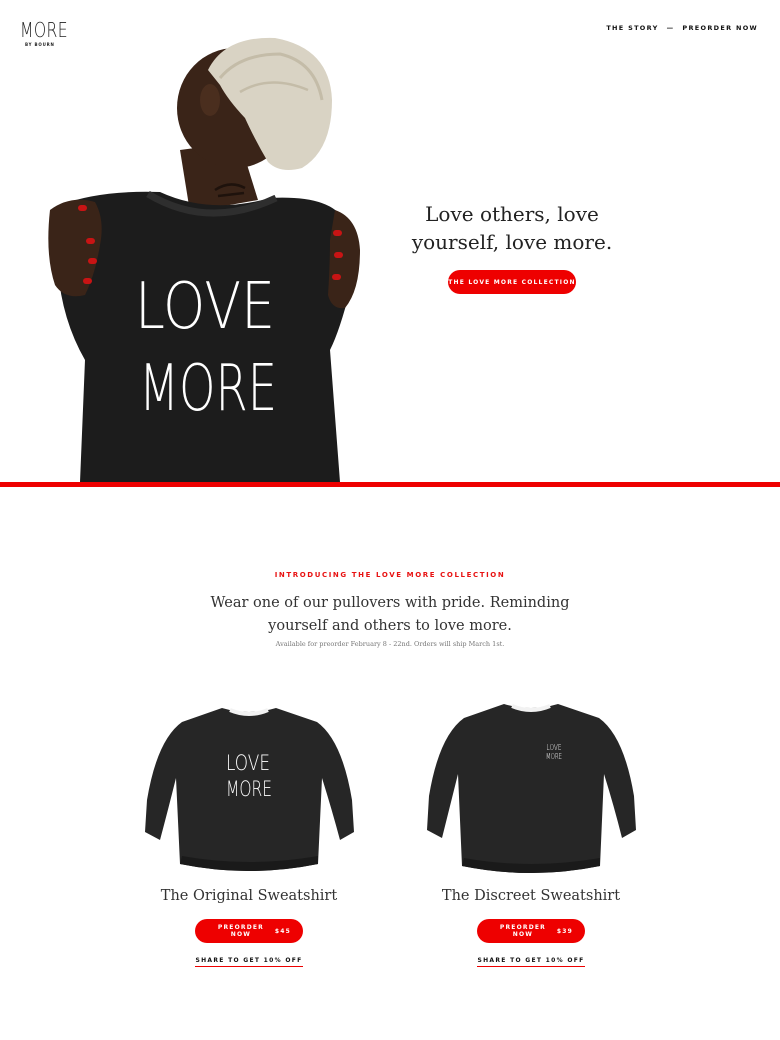  What do you see at coordinates (208, 389) in the screenshot?
I see `hero-shirt-print-line2: MORE` at bounding box center [208, 389].